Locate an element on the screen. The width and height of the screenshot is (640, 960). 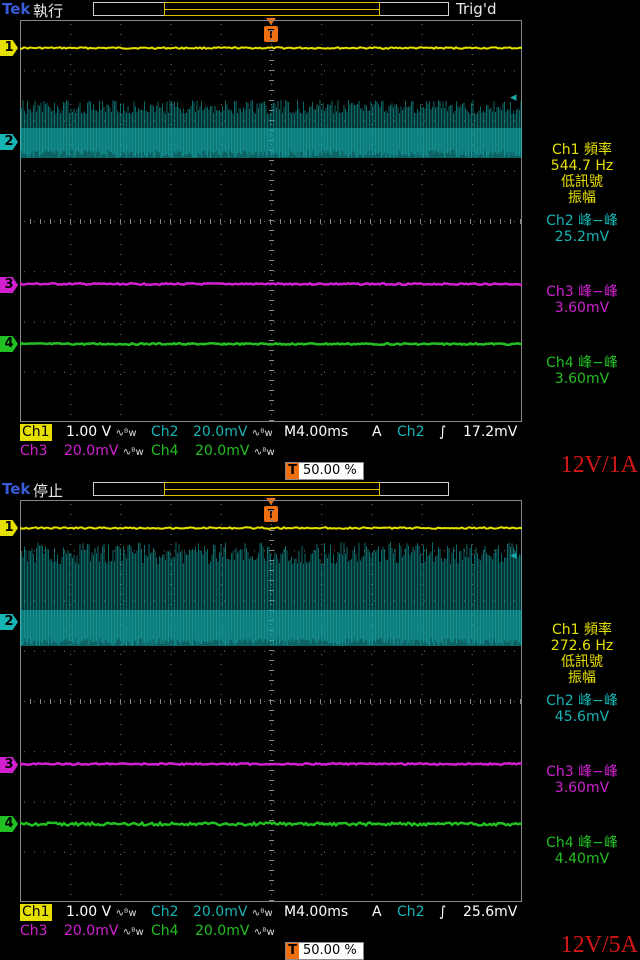
run-state: 執行 is located at coordinates (48, 11).